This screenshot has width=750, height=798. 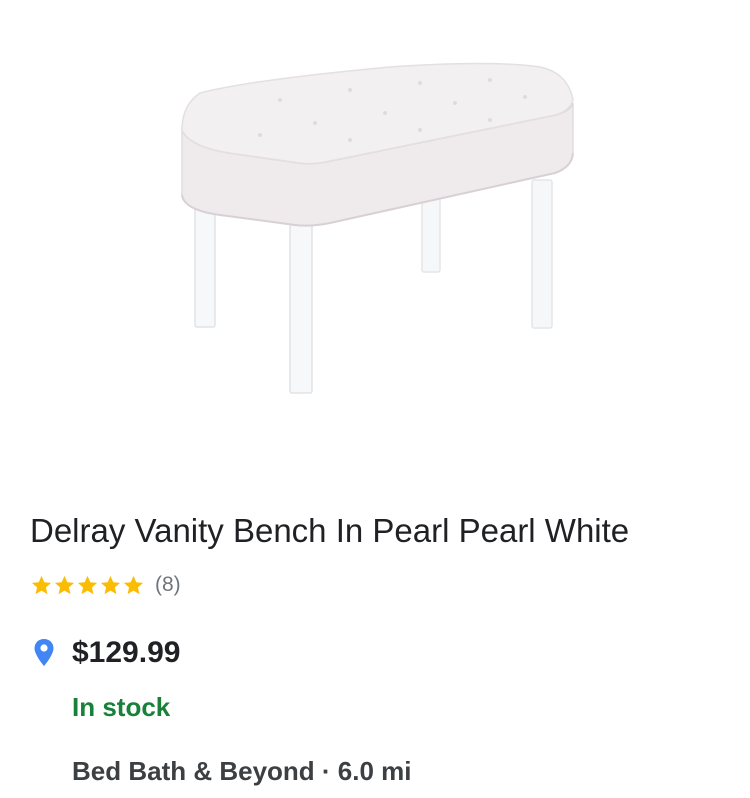 I want to click on price-row: $129.99, so click(x=106, y=653).